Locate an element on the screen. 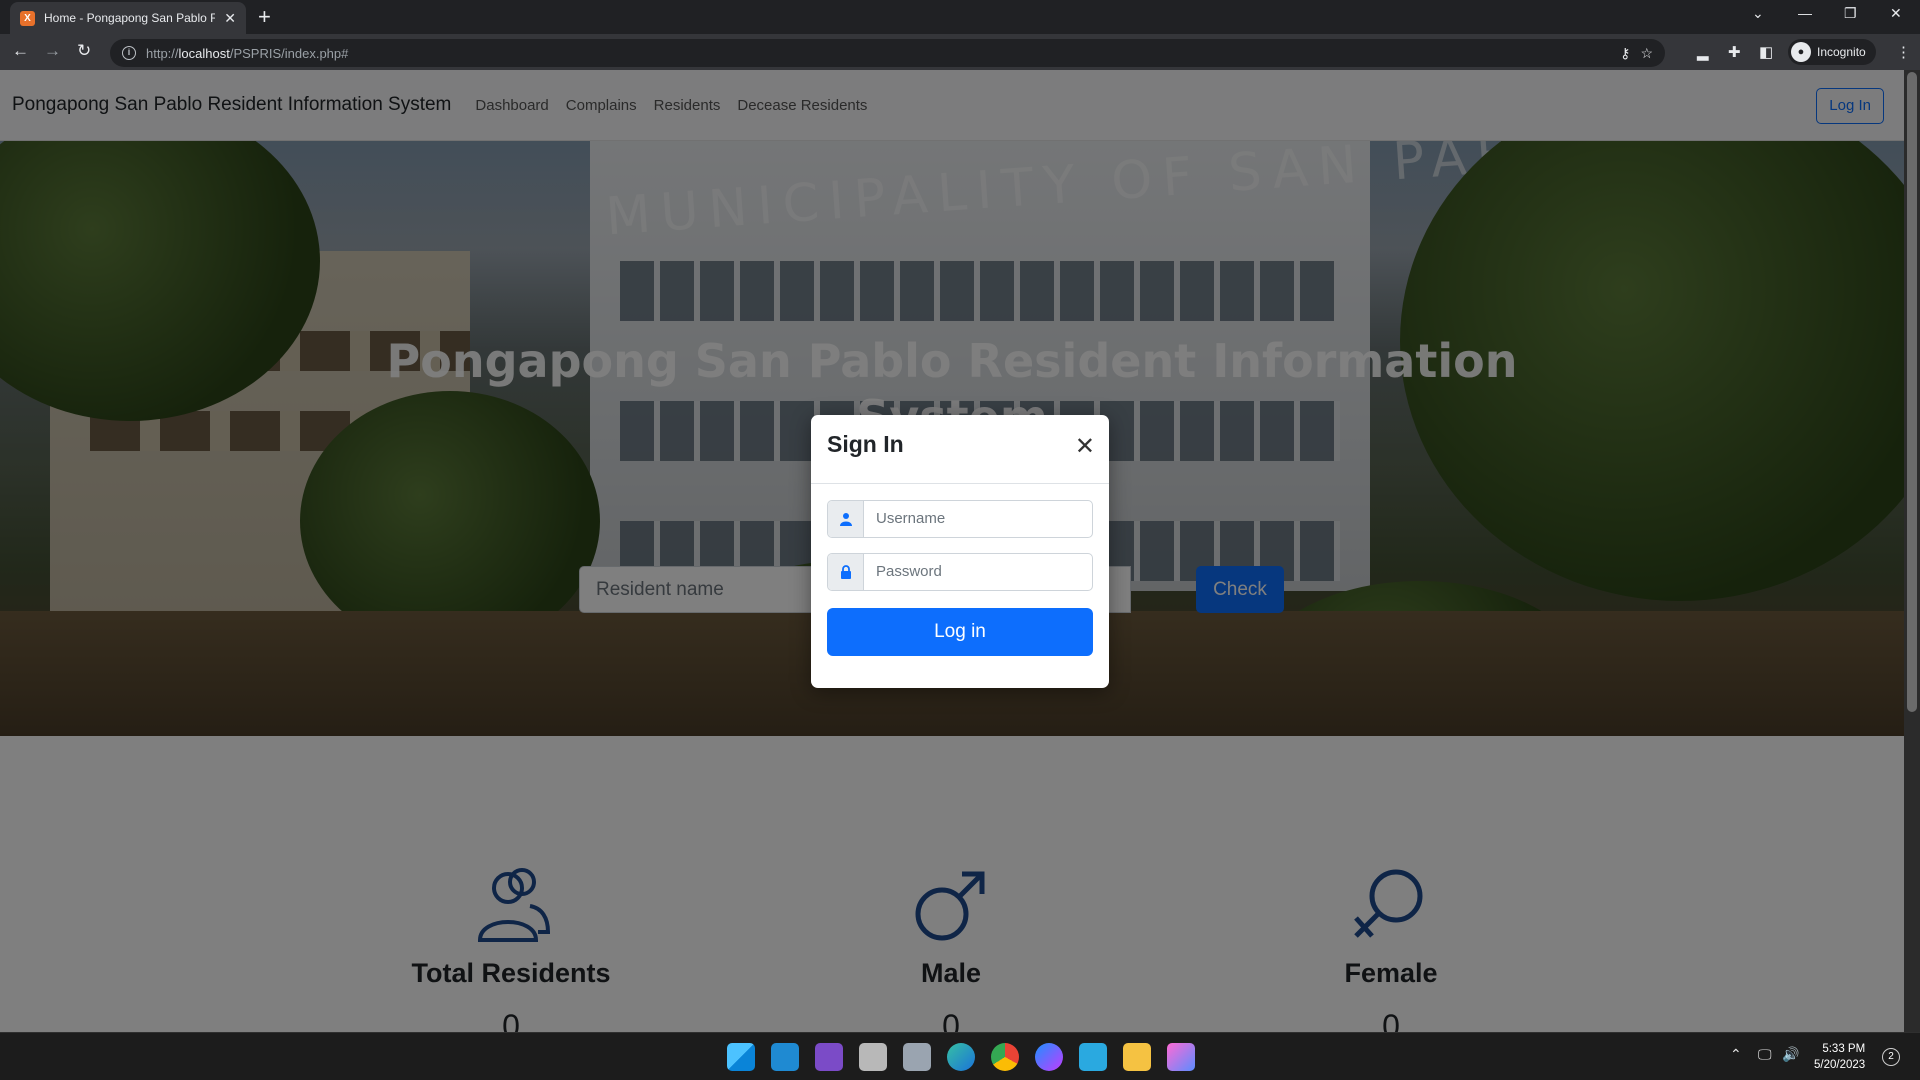  browser-menu-icon: ⋮ is located at coordinates (1903, 52).